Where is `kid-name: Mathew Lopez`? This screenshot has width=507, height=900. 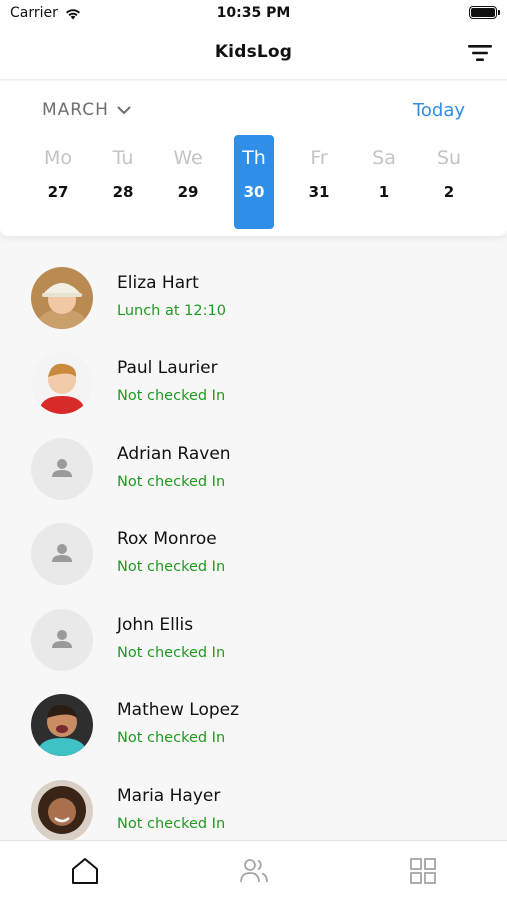 kid-name: Mathew Lopez is located at coordinates (178, 710).